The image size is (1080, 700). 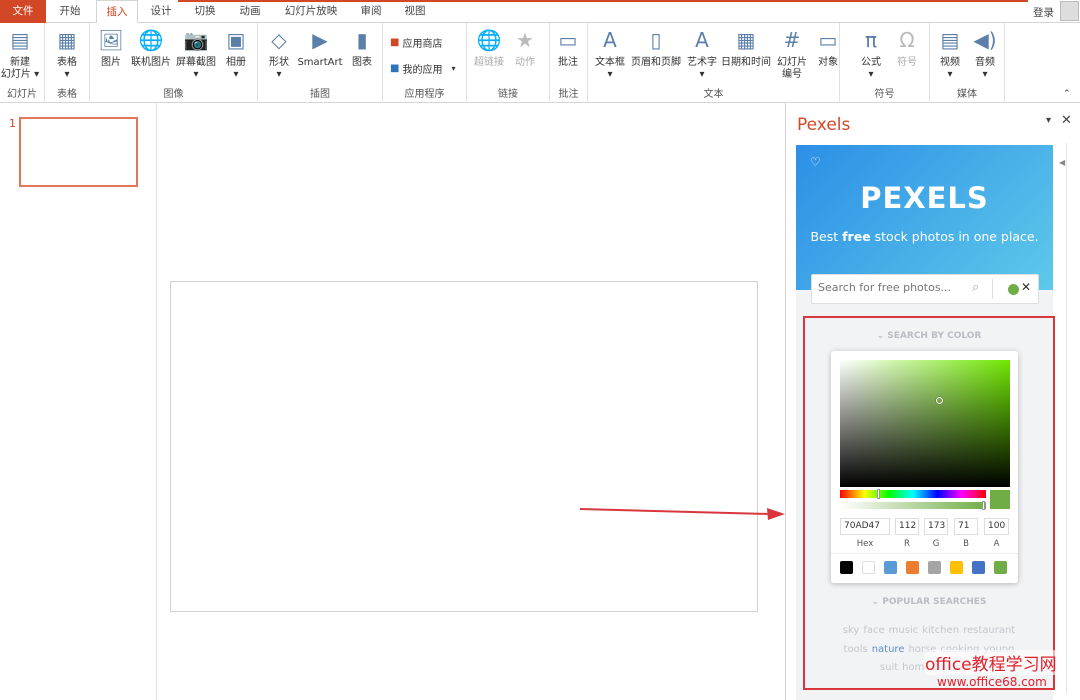 I want to click on tab-2: 插入, so click(x=117, y=12).